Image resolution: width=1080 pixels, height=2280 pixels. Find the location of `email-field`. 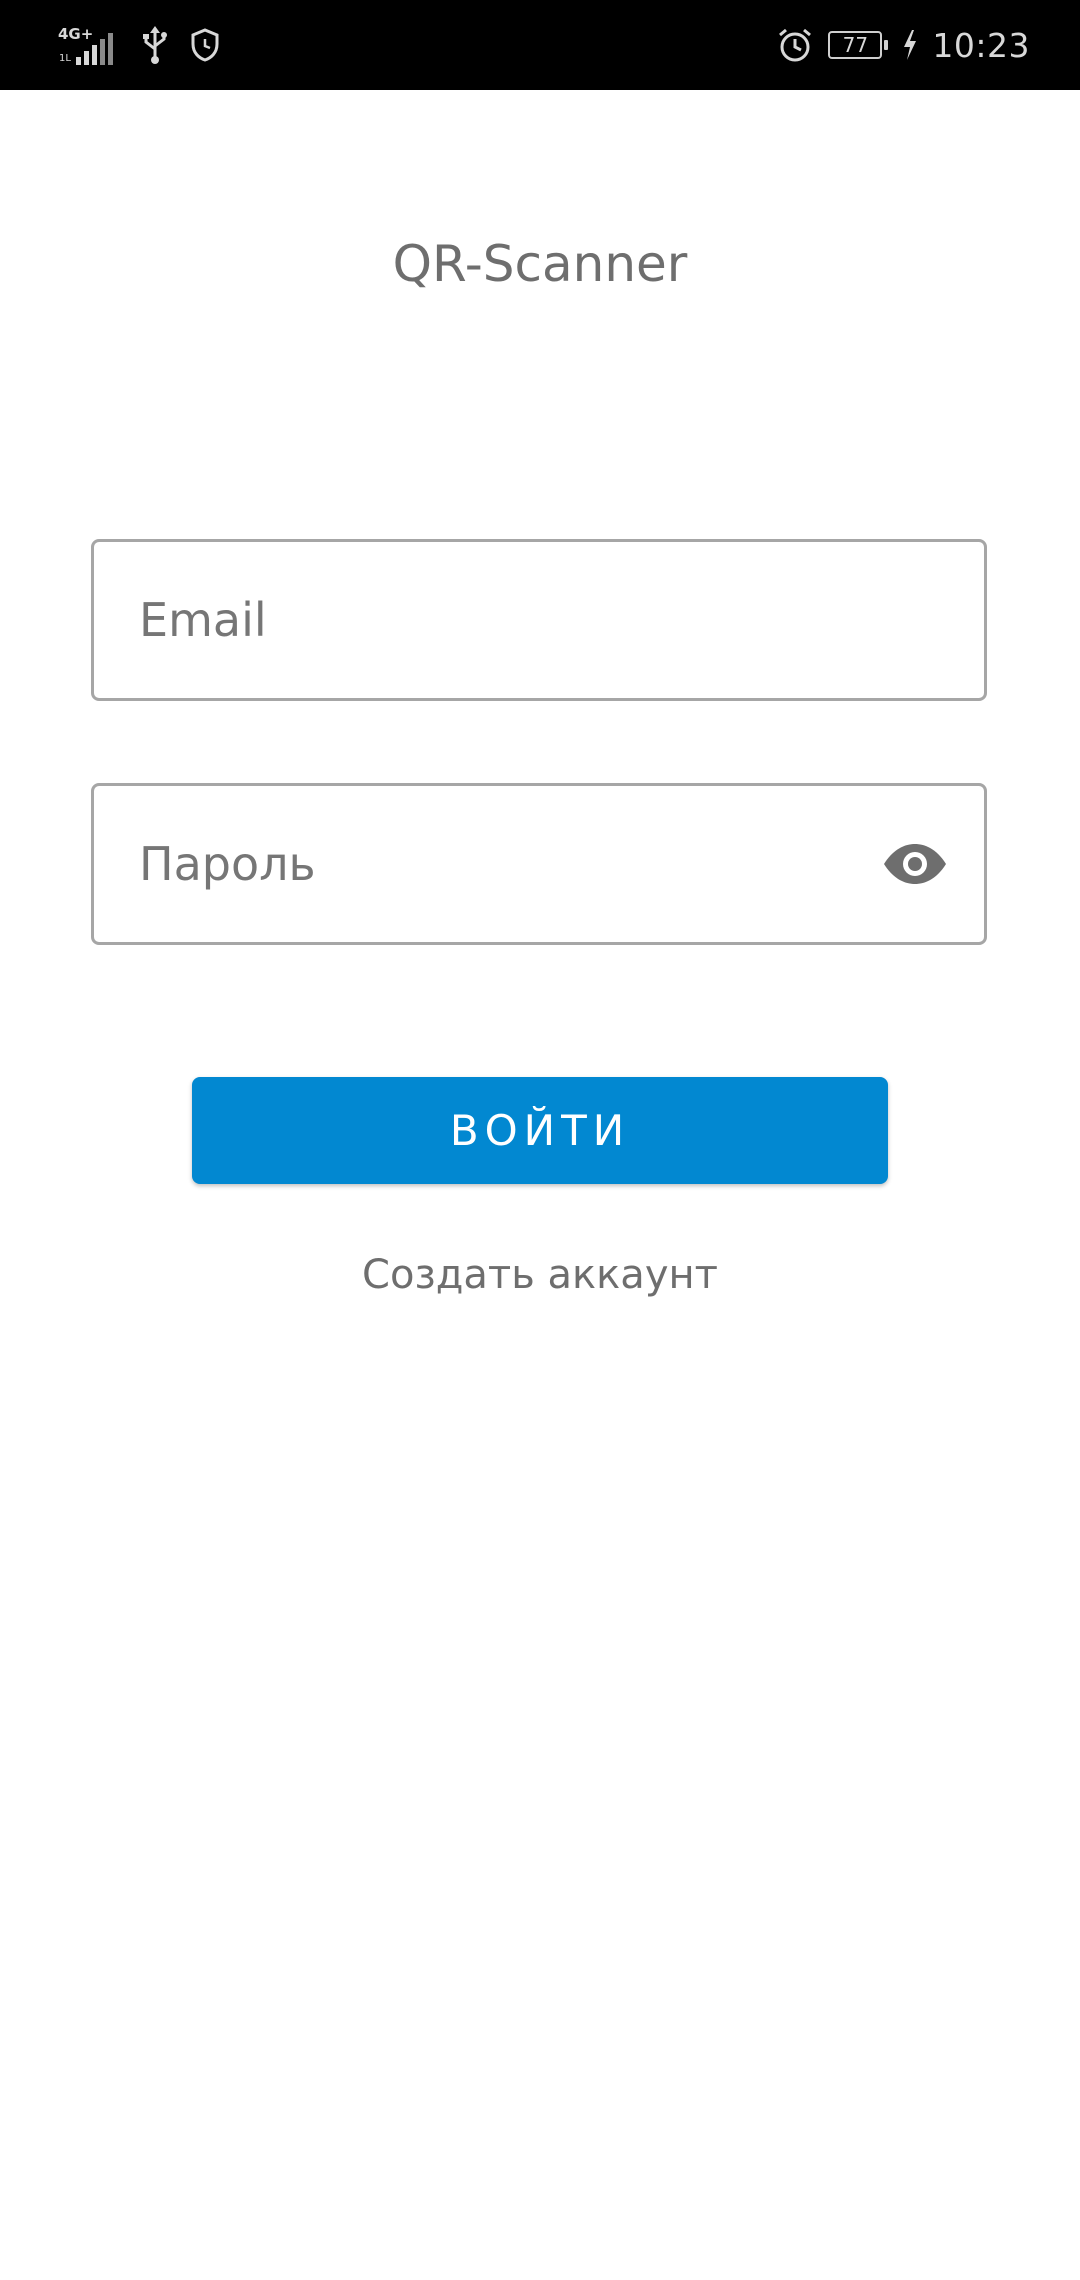

email-field is located at coordinates (539, 620).